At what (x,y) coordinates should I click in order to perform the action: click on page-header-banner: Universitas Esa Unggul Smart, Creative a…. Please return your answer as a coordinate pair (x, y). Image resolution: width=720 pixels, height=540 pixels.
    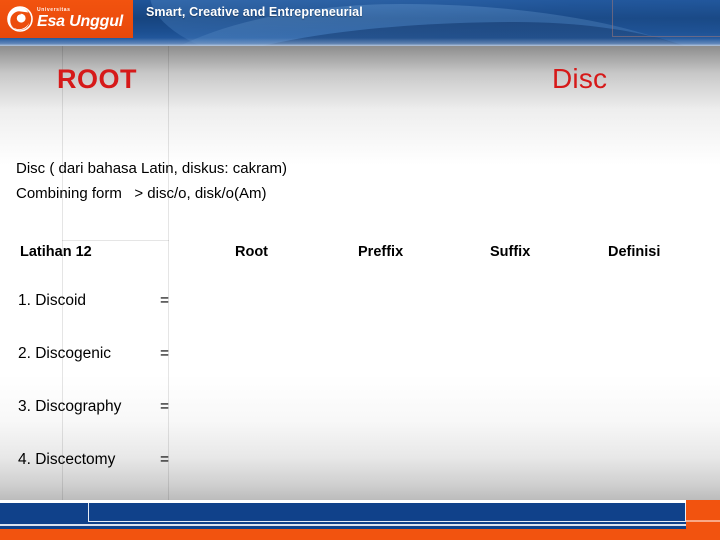
    Looking at the image, I should click on (360, 23).